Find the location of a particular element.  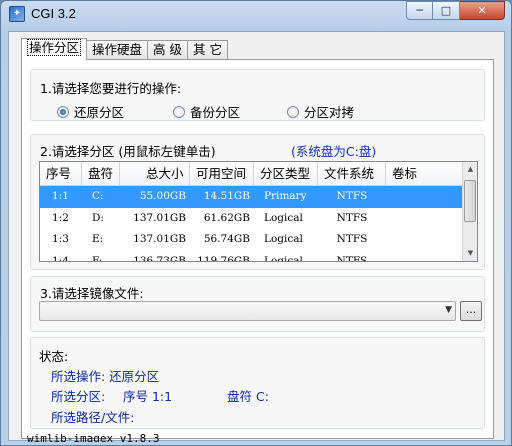

tab-strip: 操作分区 操作硬盘 高 级 其 它 is located at coordinates (124, 49).